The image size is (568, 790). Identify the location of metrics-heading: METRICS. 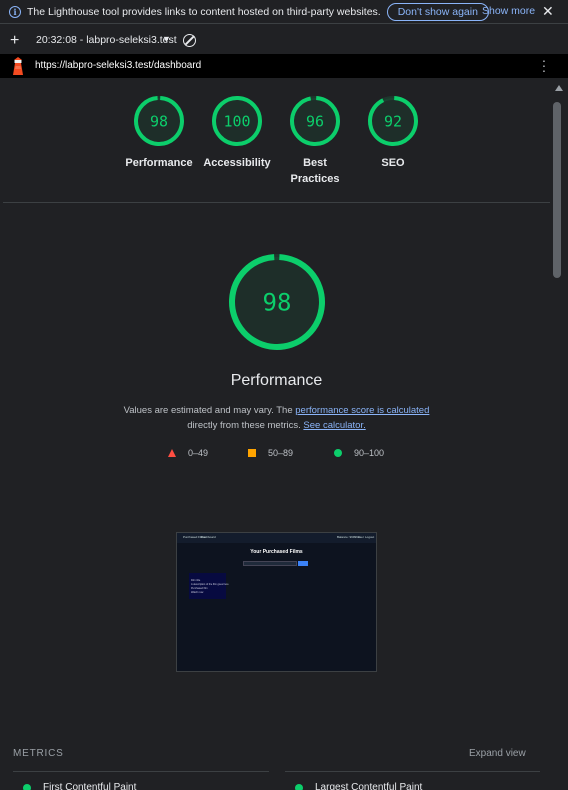
(38, 753).